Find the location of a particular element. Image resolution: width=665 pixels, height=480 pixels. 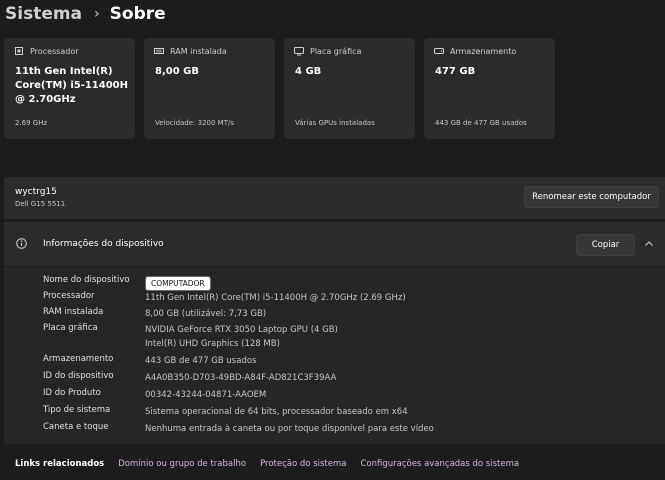

card-value: 8,00 GB is located at coordinates (177, 71).